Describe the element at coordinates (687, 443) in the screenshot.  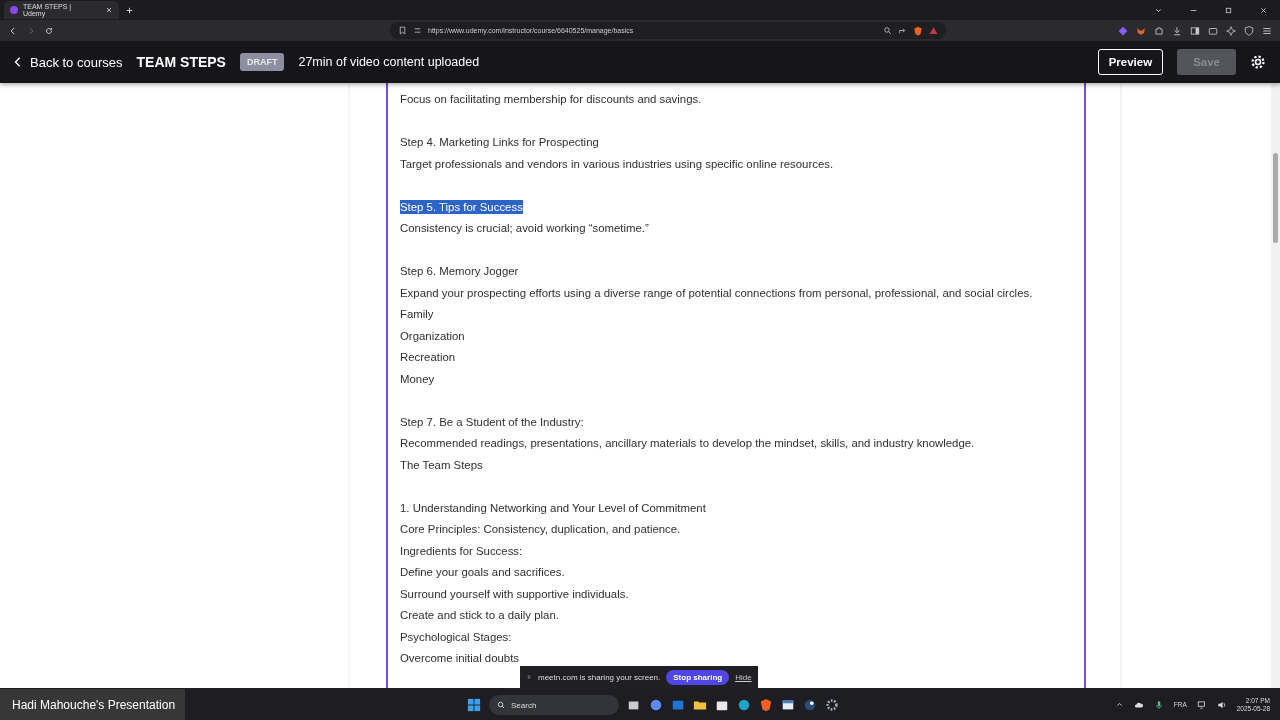
I see `text-line: Recommended readings, presentations, ancillary materials to develop the mindset, skills, and industry knowledge.` at that location.